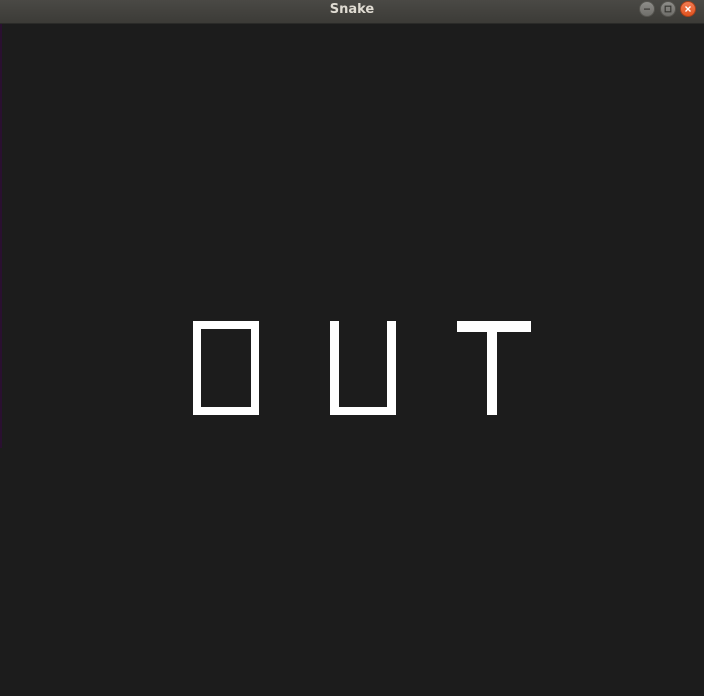  I want to click on close-icon, so click(688, 9).